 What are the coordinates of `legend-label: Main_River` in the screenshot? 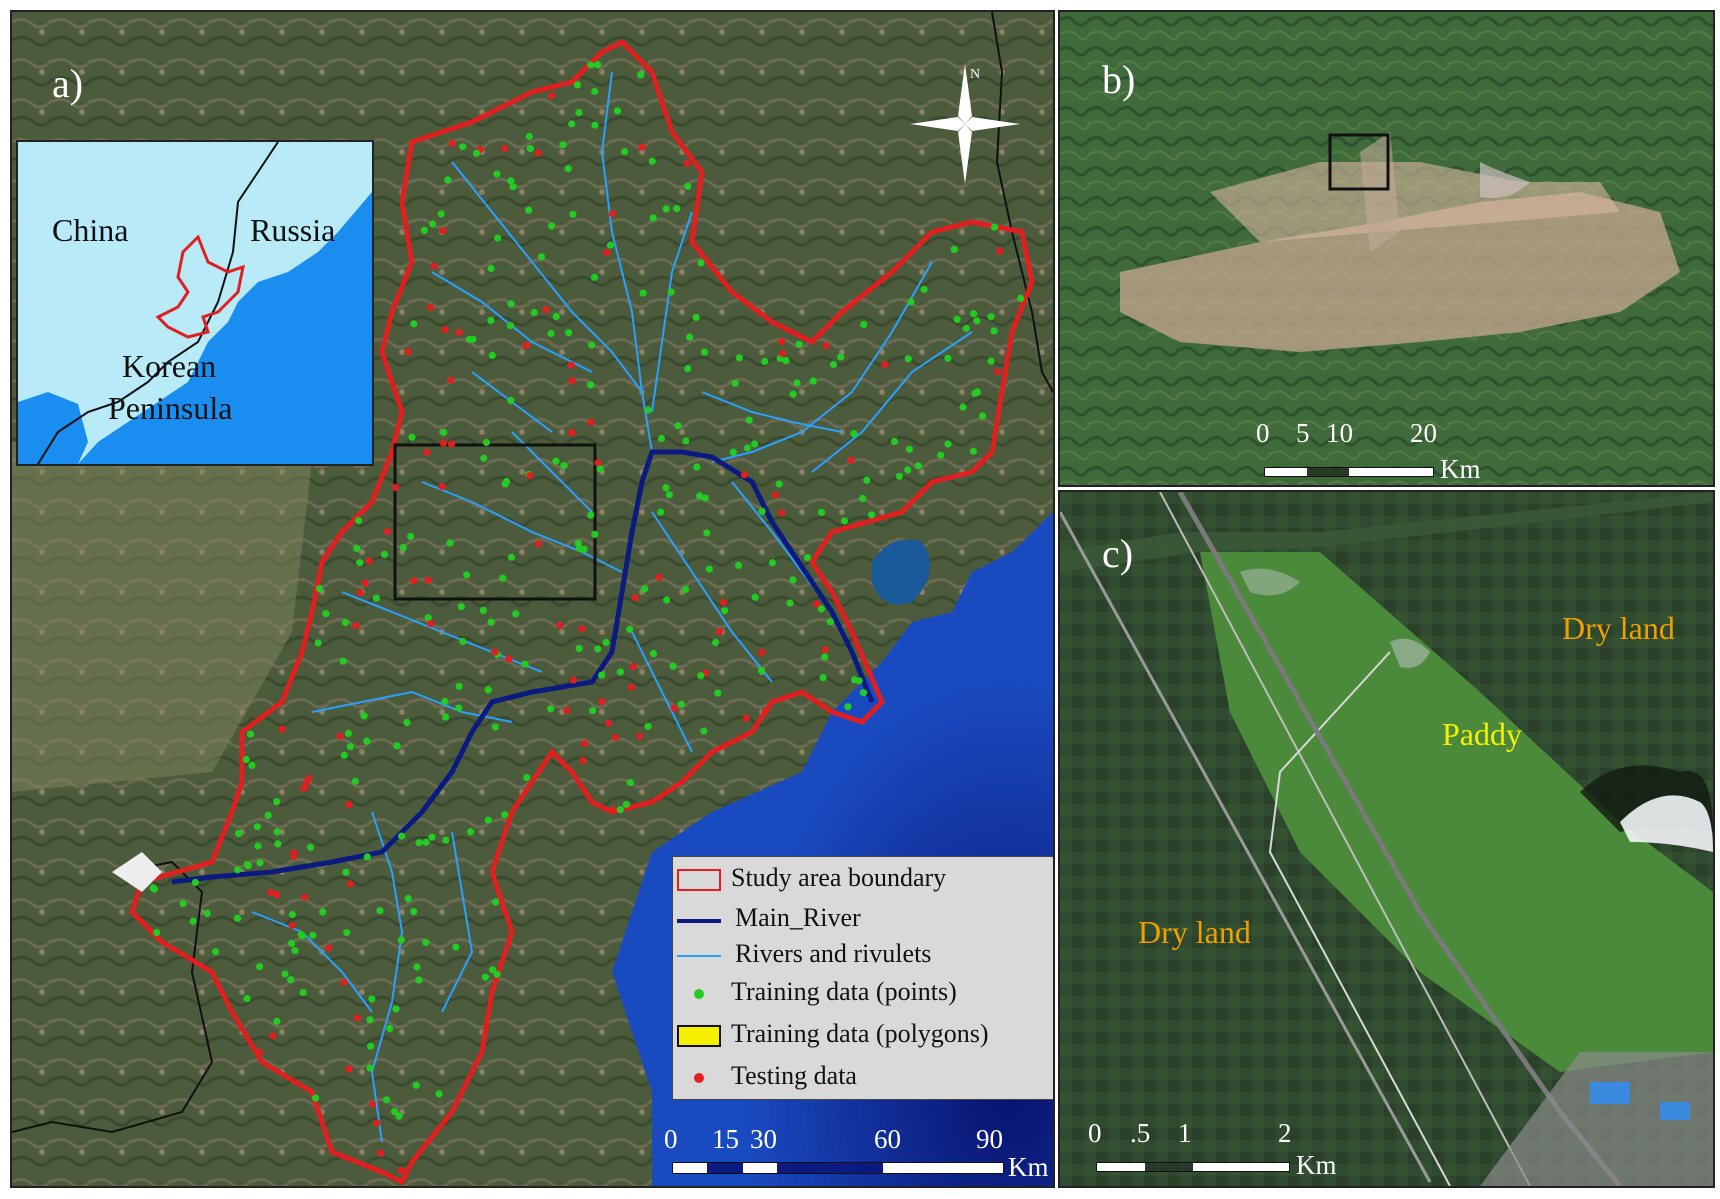 It's located at (798, 917).